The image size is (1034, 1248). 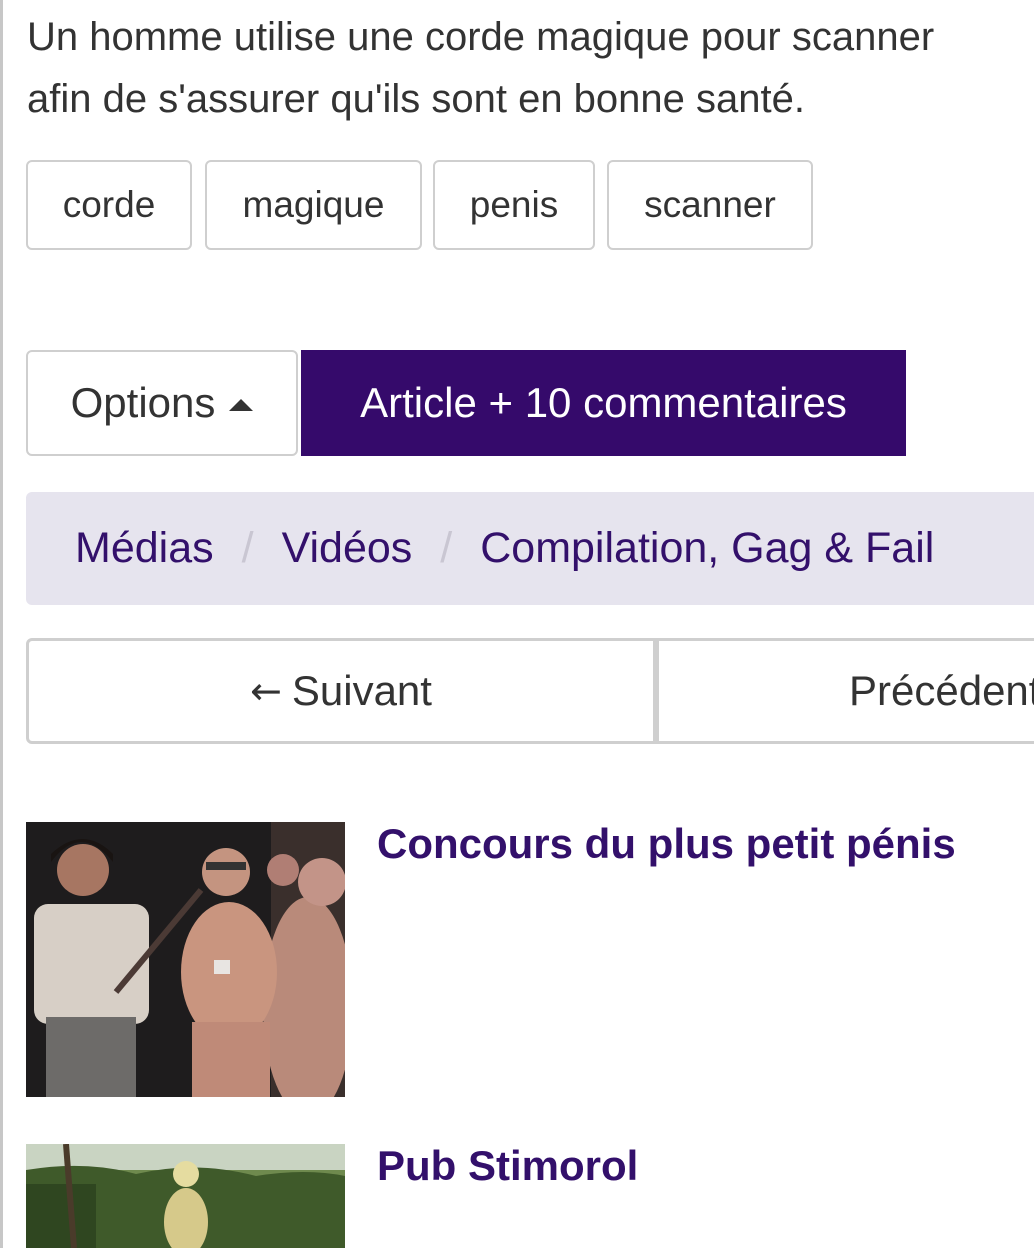 What do you see at coordinates (143, 402) in the screenshot?
I see `options-label: Options` at bounding box center [143, 402].